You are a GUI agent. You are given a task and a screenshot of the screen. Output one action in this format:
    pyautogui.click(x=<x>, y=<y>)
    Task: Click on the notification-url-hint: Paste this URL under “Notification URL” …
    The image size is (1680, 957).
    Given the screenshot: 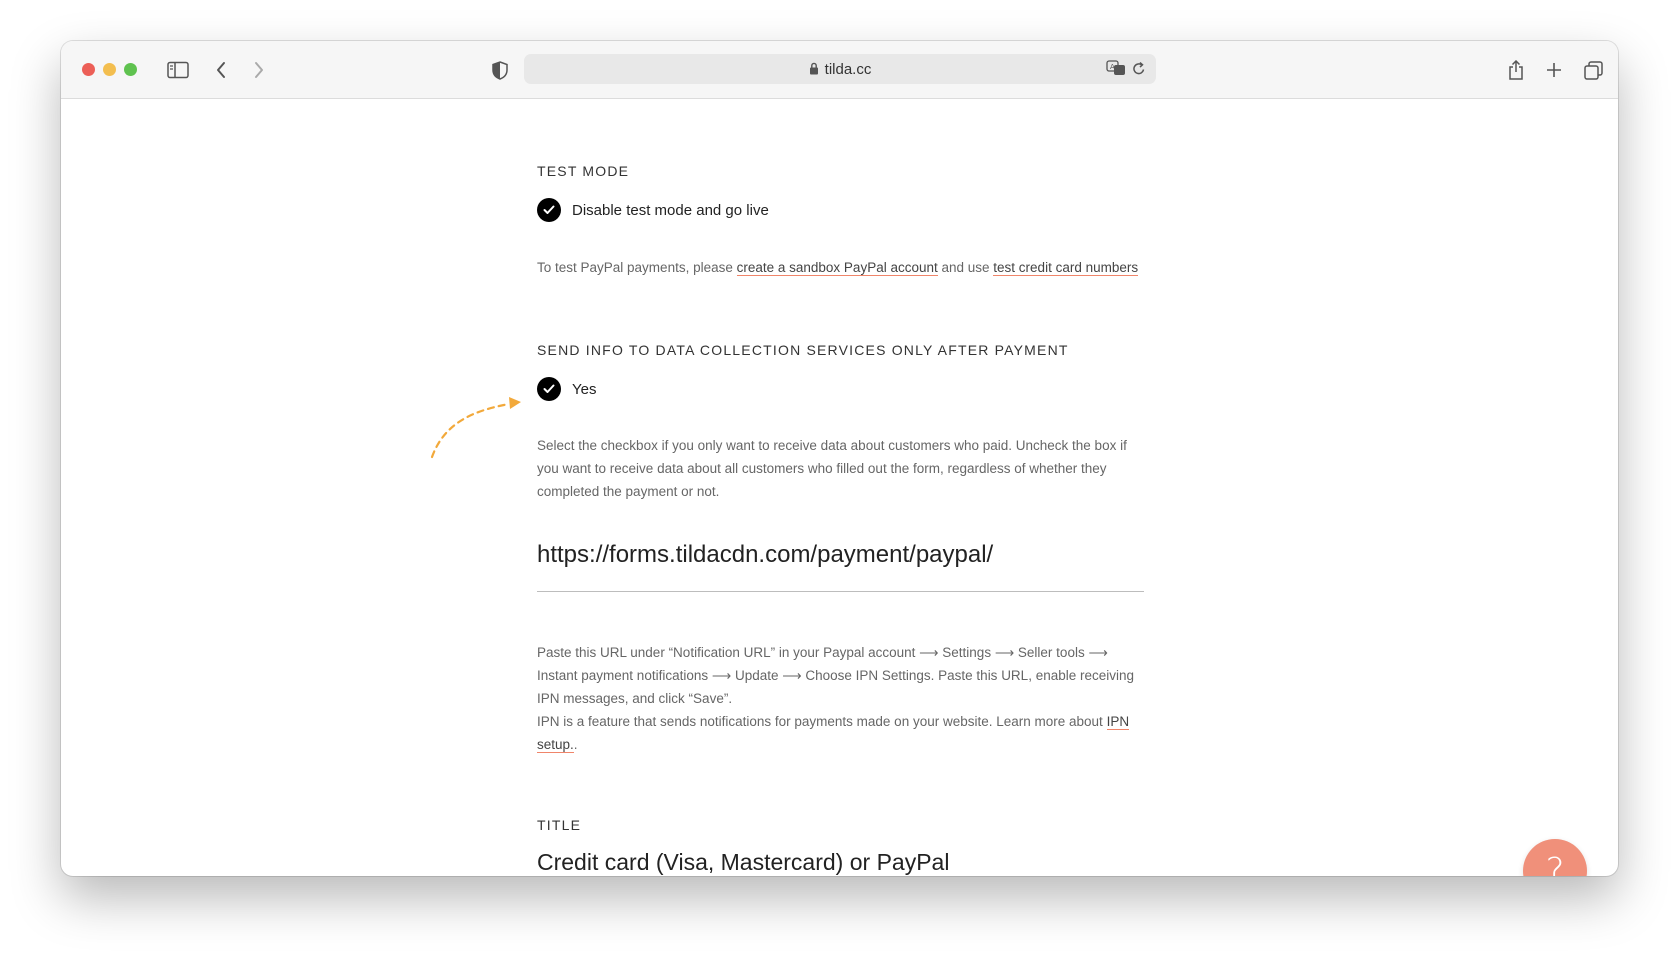 What is the action you would take?
    pyautogui.click(x=840, y=698)
    